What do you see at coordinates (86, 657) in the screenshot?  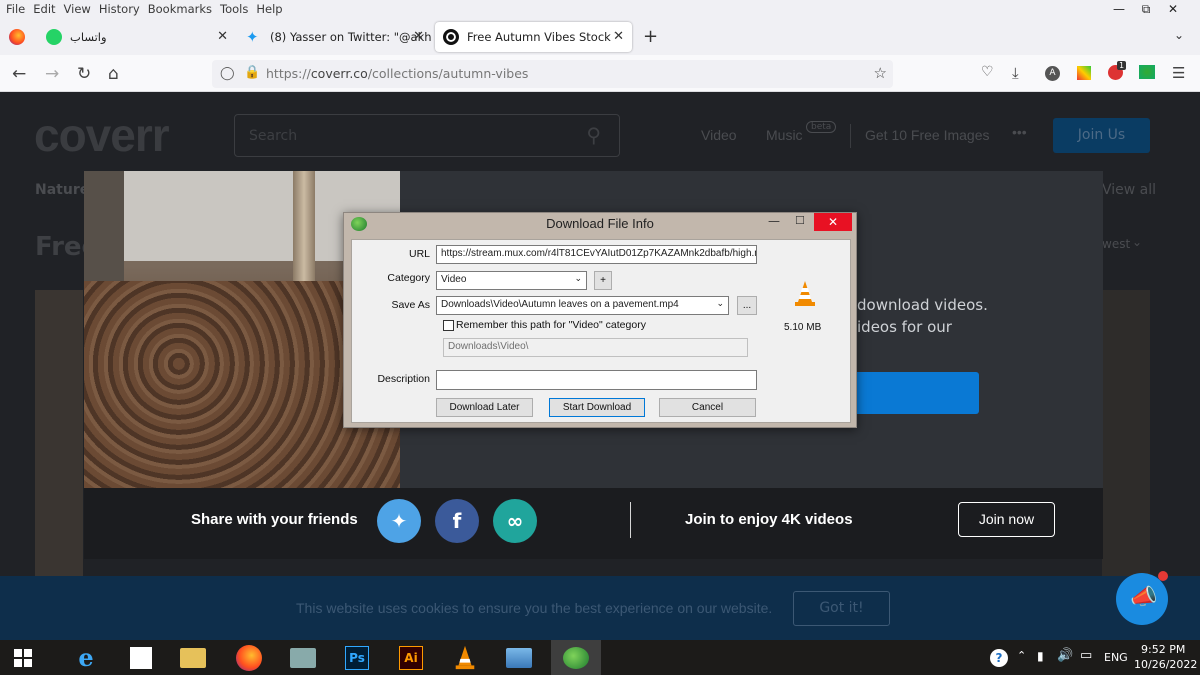 I see `taskbar-ie: e` at bounding box center [86, 657].